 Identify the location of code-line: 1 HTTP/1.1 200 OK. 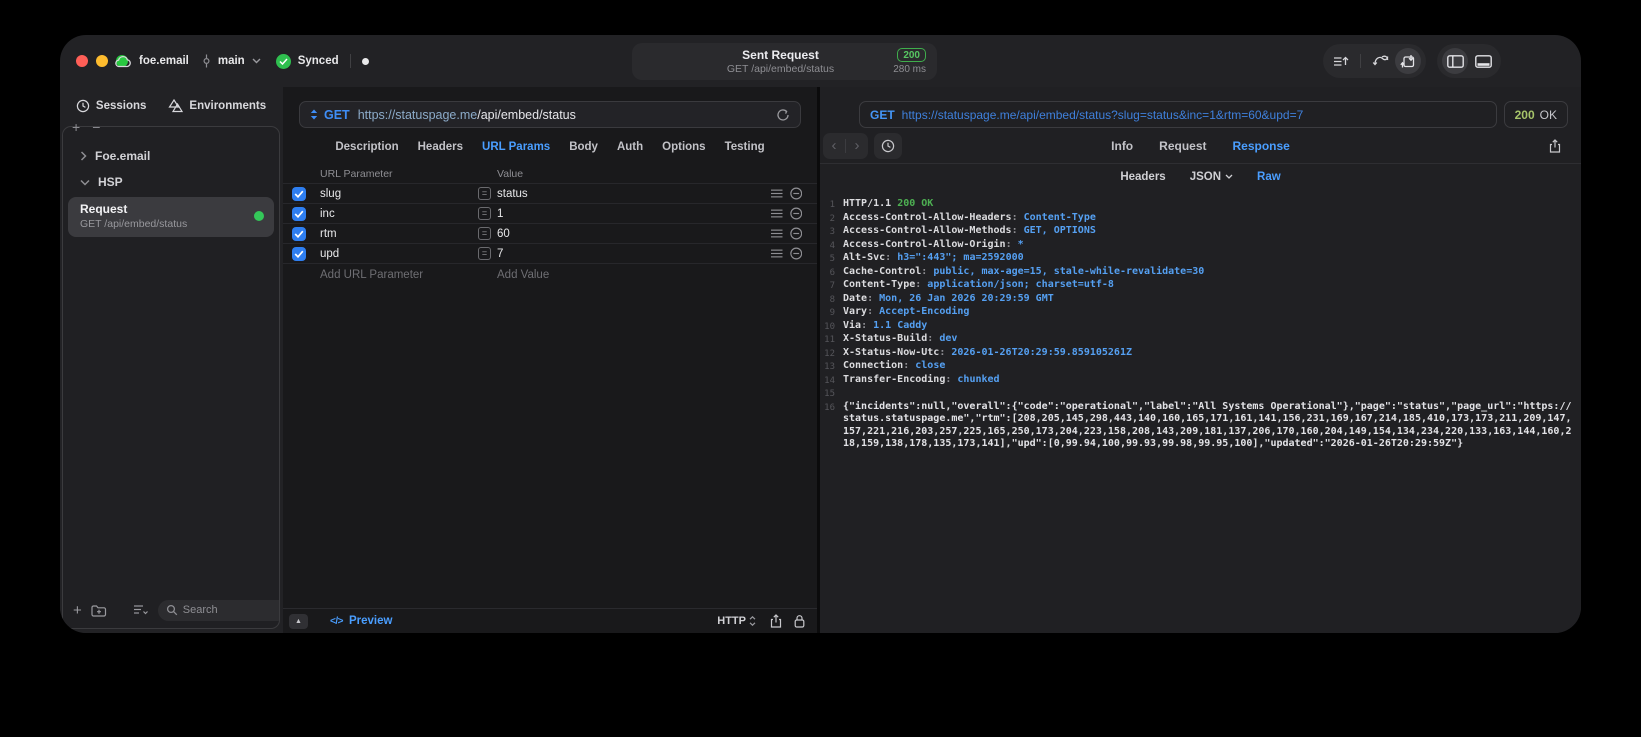
(1199, 205).